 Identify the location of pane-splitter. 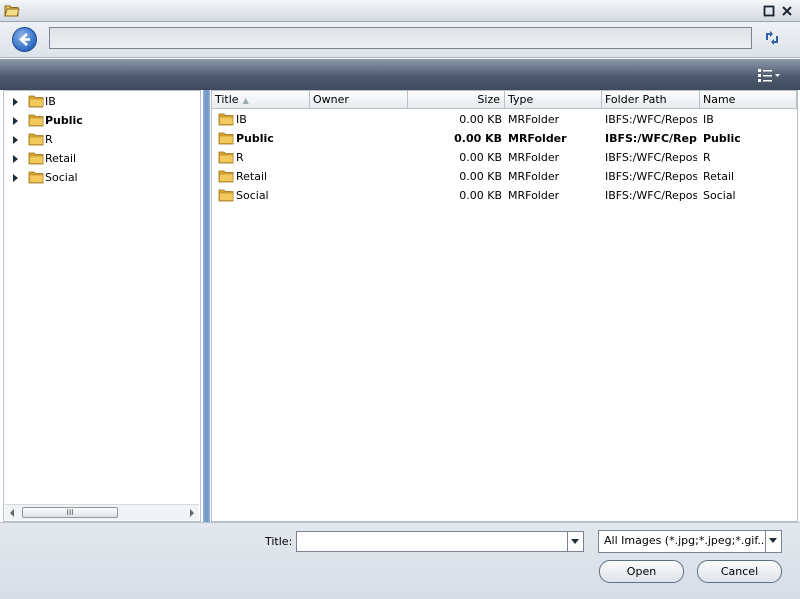
(206, 306).